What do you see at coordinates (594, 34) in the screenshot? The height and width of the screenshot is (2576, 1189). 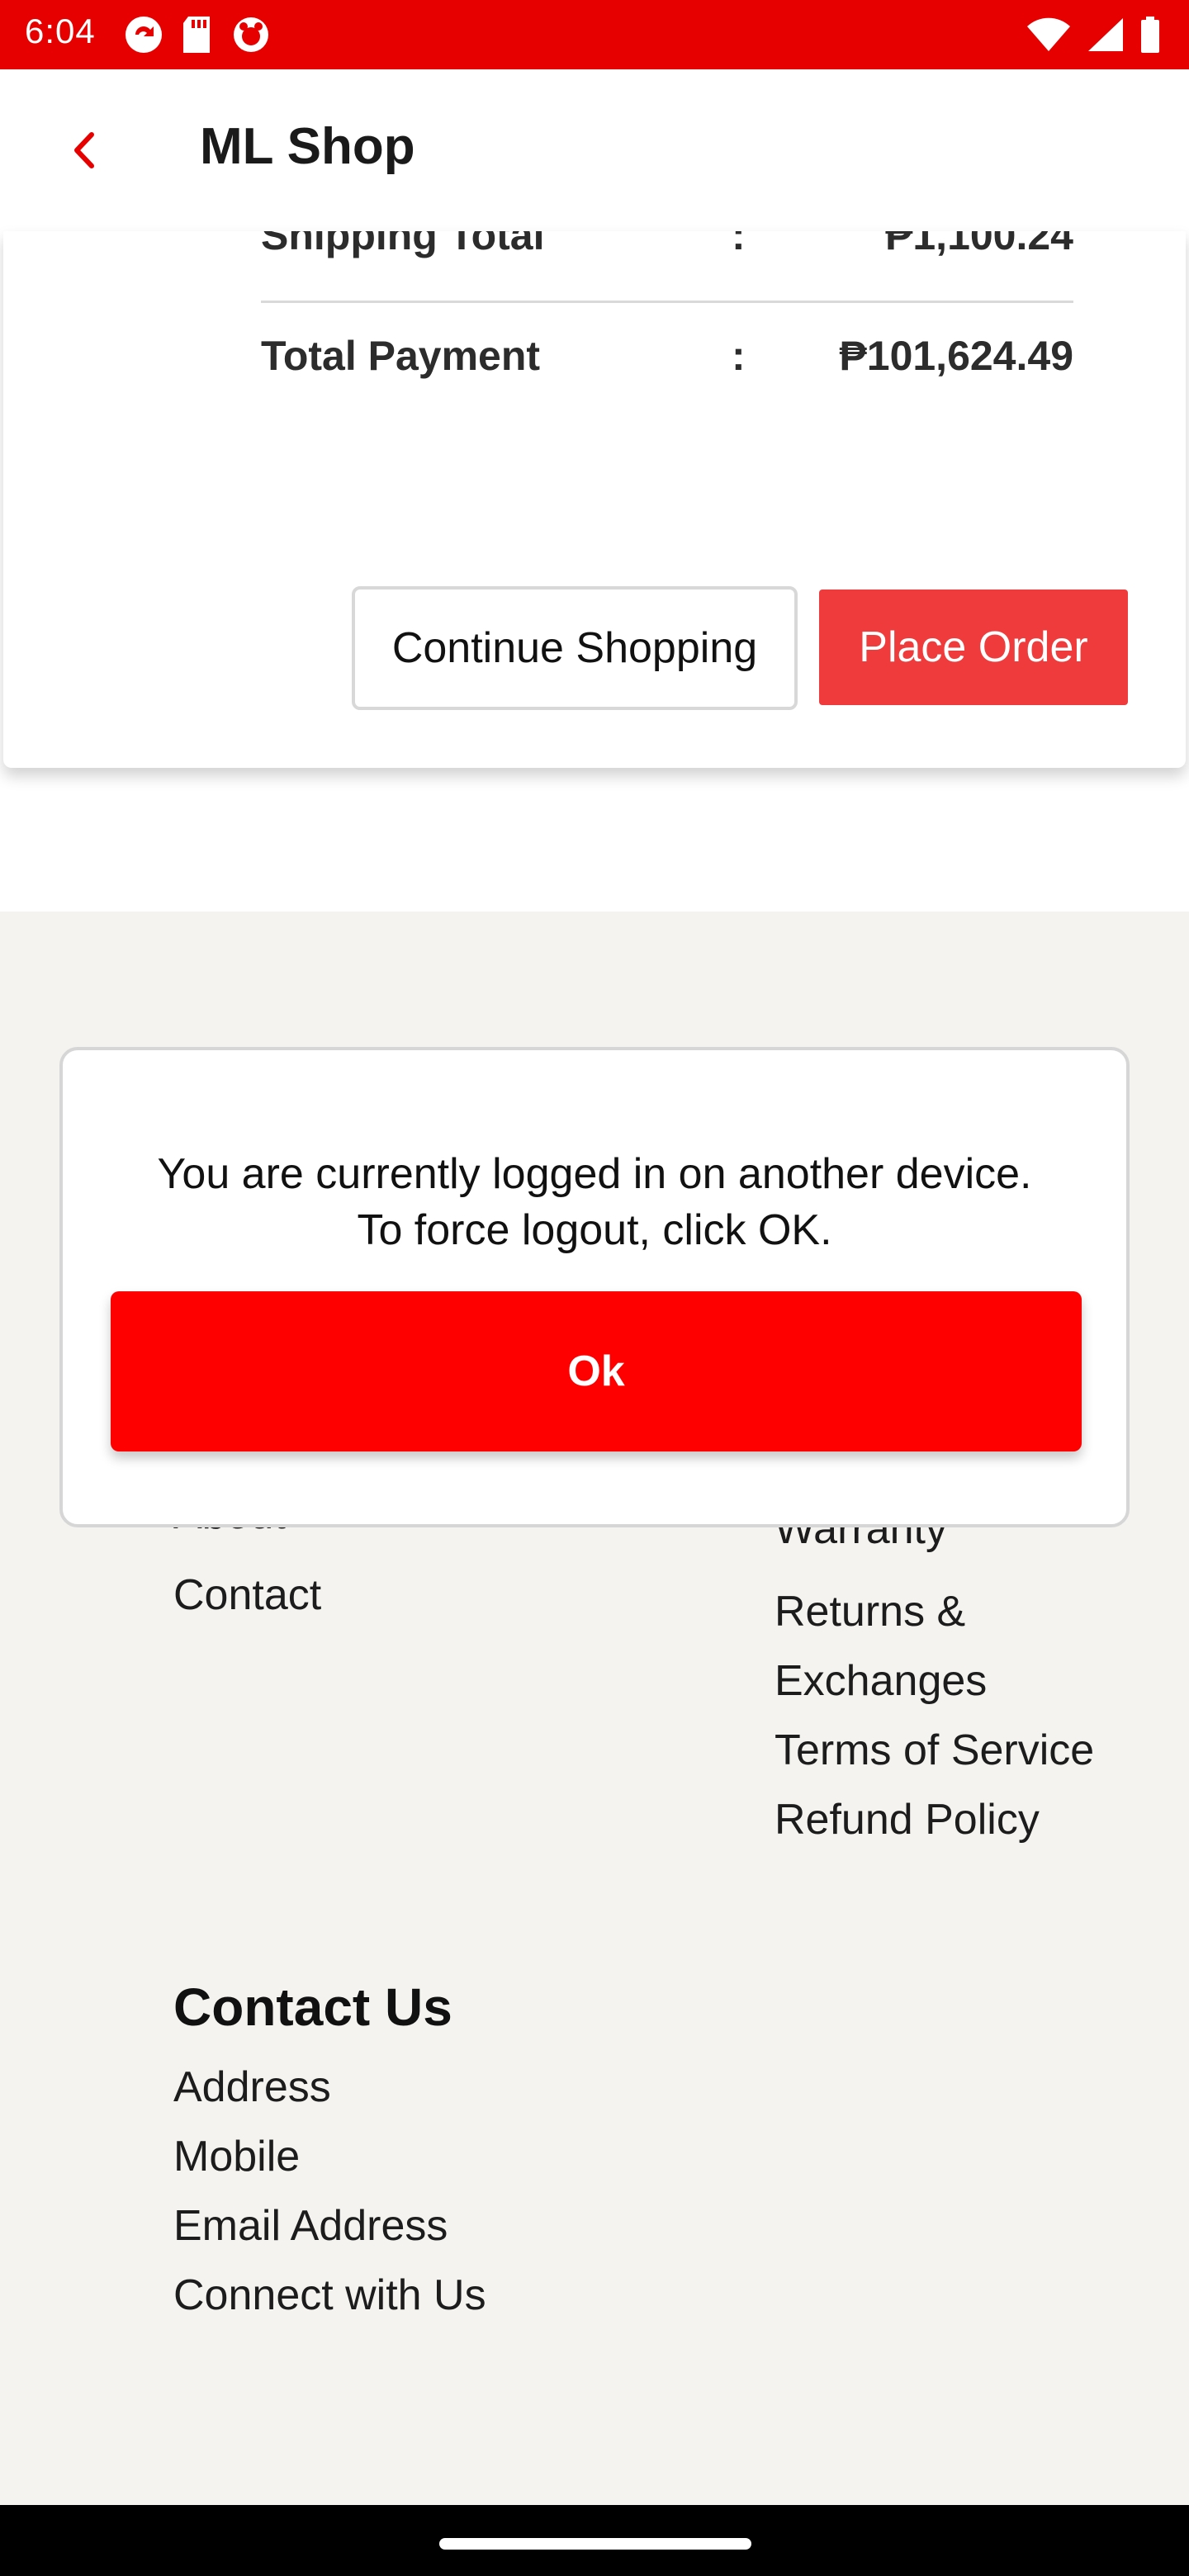 I see `status-bar: 6:04` at bounding box center [594, 34].